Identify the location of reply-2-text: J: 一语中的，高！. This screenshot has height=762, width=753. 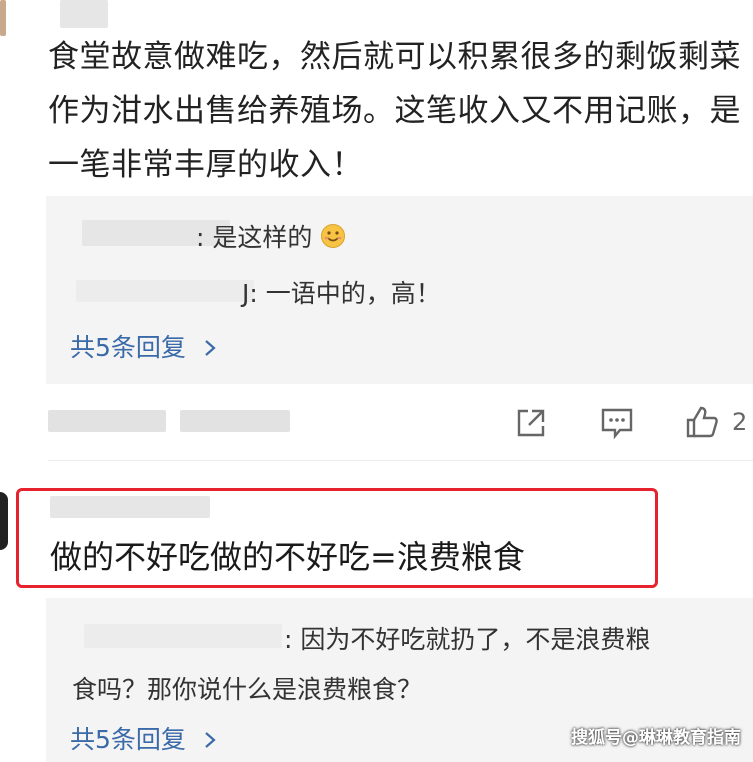
(341, 293).